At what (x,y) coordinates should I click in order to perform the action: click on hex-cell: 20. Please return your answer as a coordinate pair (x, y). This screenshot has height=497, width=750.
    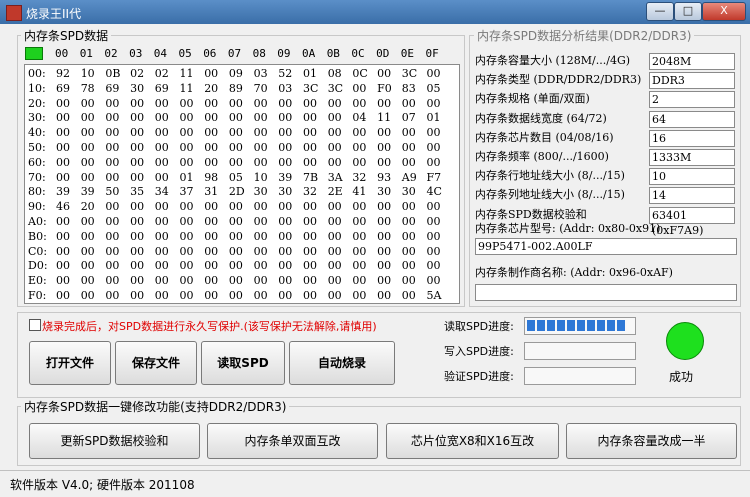
    Looking at the image, I should click on (88, 206).